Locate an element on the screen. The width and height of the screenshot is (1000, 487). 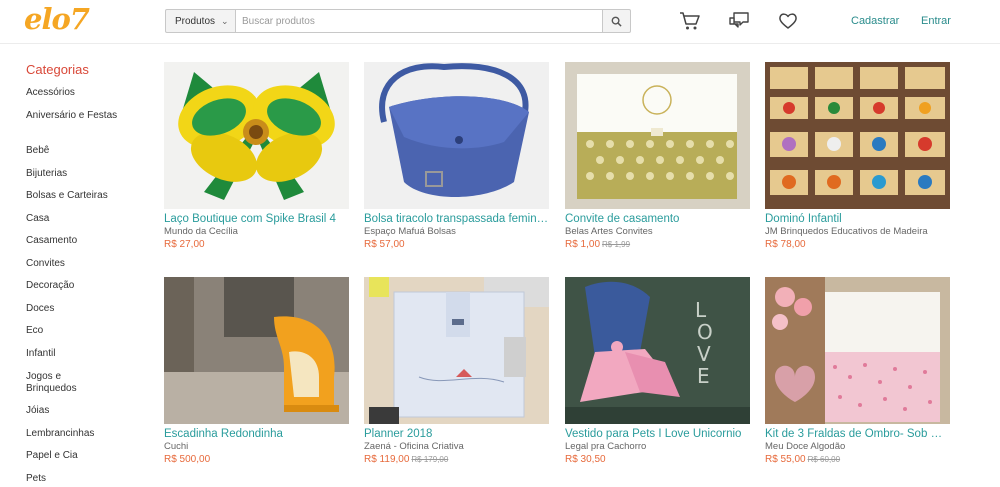
product-shop: Legal pra Cachorro is located at coordinates (657, 447).